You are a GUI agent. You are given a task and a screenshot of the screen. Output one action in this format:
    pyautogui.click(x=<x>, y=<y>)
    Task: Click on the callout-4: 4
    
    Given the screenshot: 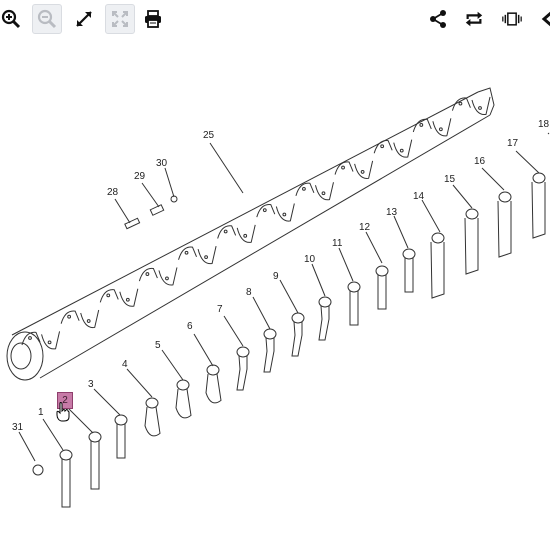 What is the action you would take?
    pyautogui.click(x=125, y=365)
    